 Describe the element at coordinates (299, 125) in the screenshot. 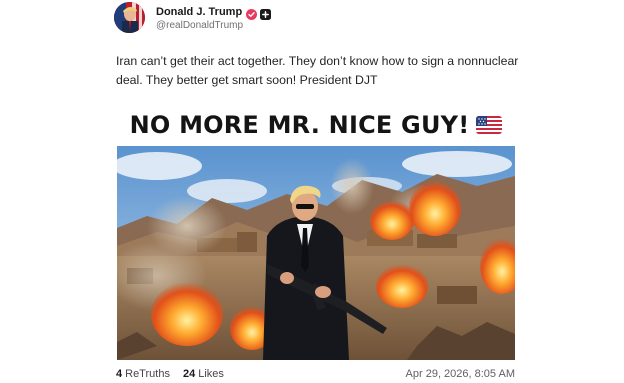

I see `headline-text: NO MORE MR. NICE GUY!` at that location.